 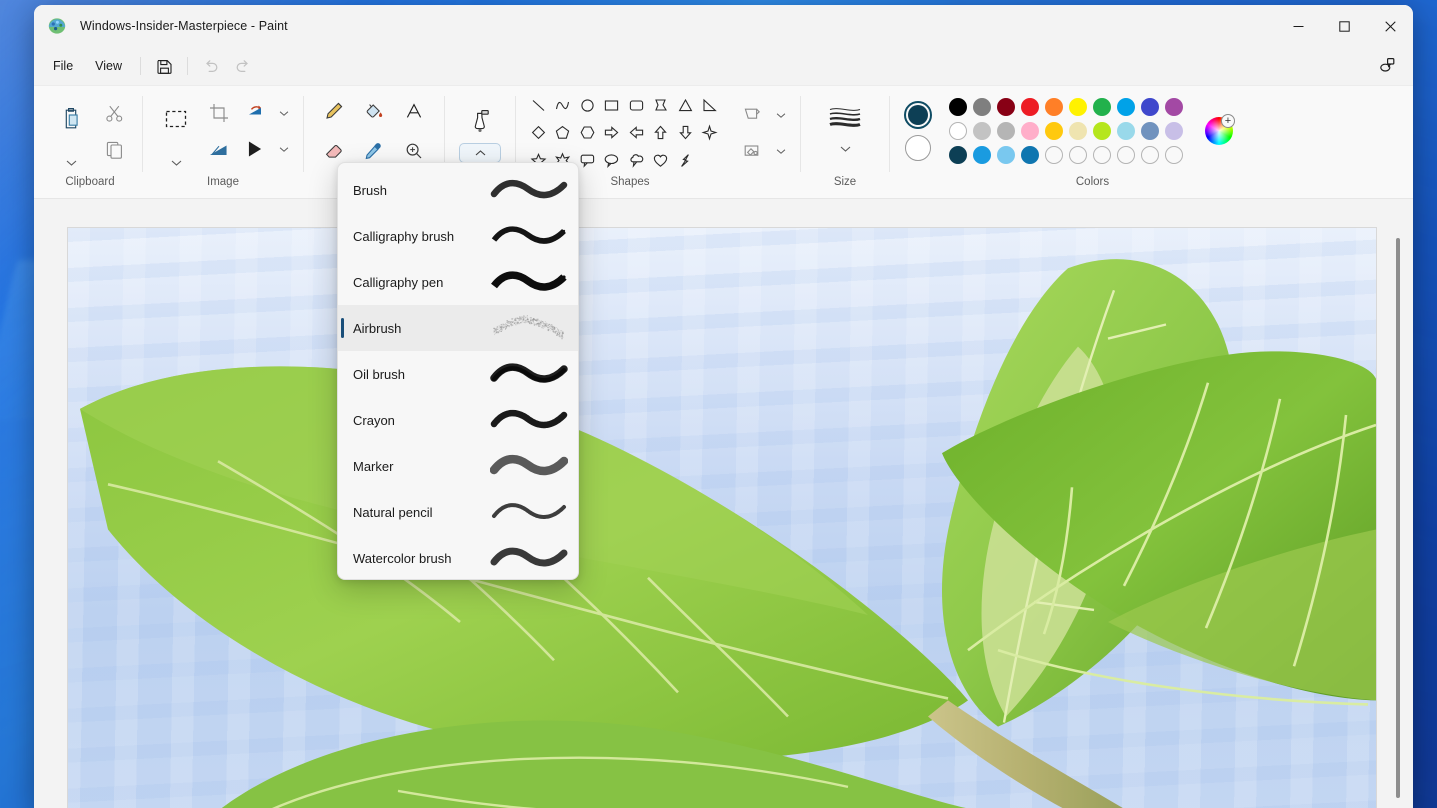 What do you see at coordinates (781, 115) in the screenshot?
I see `shape-outline-chevron-down-icon` at bounding box center [781, 115].